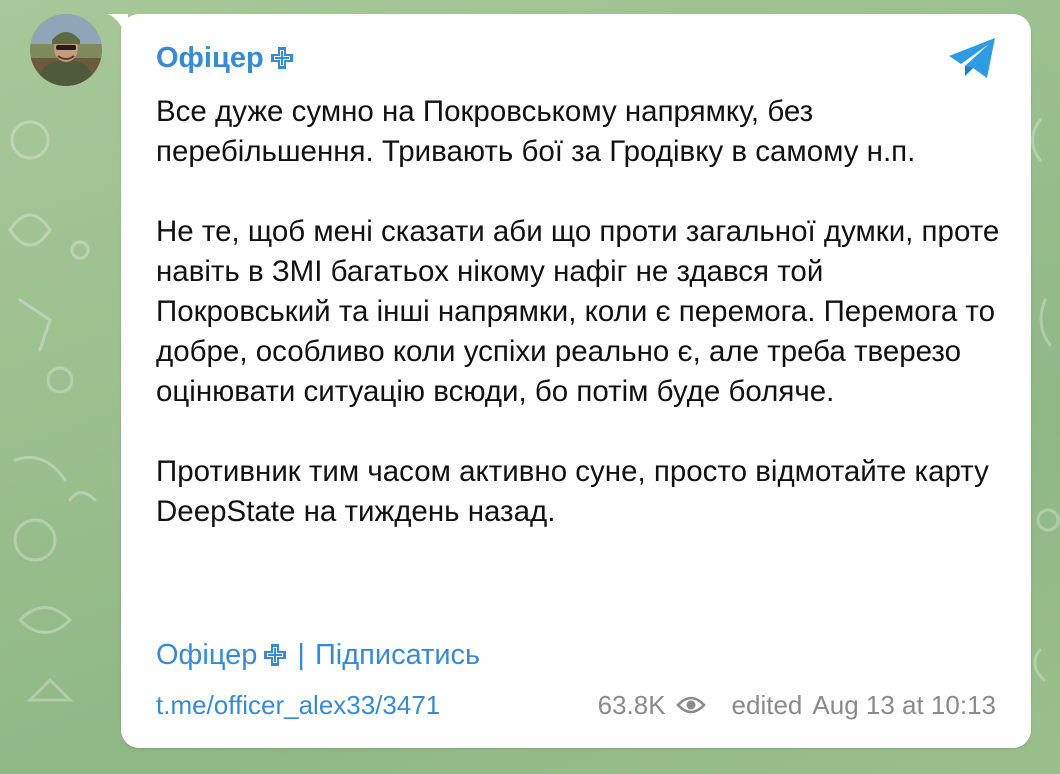 This screenshot has width=1060, height=774. Describe the element at coordinates (904, 705) in the screenshot. I see `message-timestamp: Aug 13 at 10:13` at that location.